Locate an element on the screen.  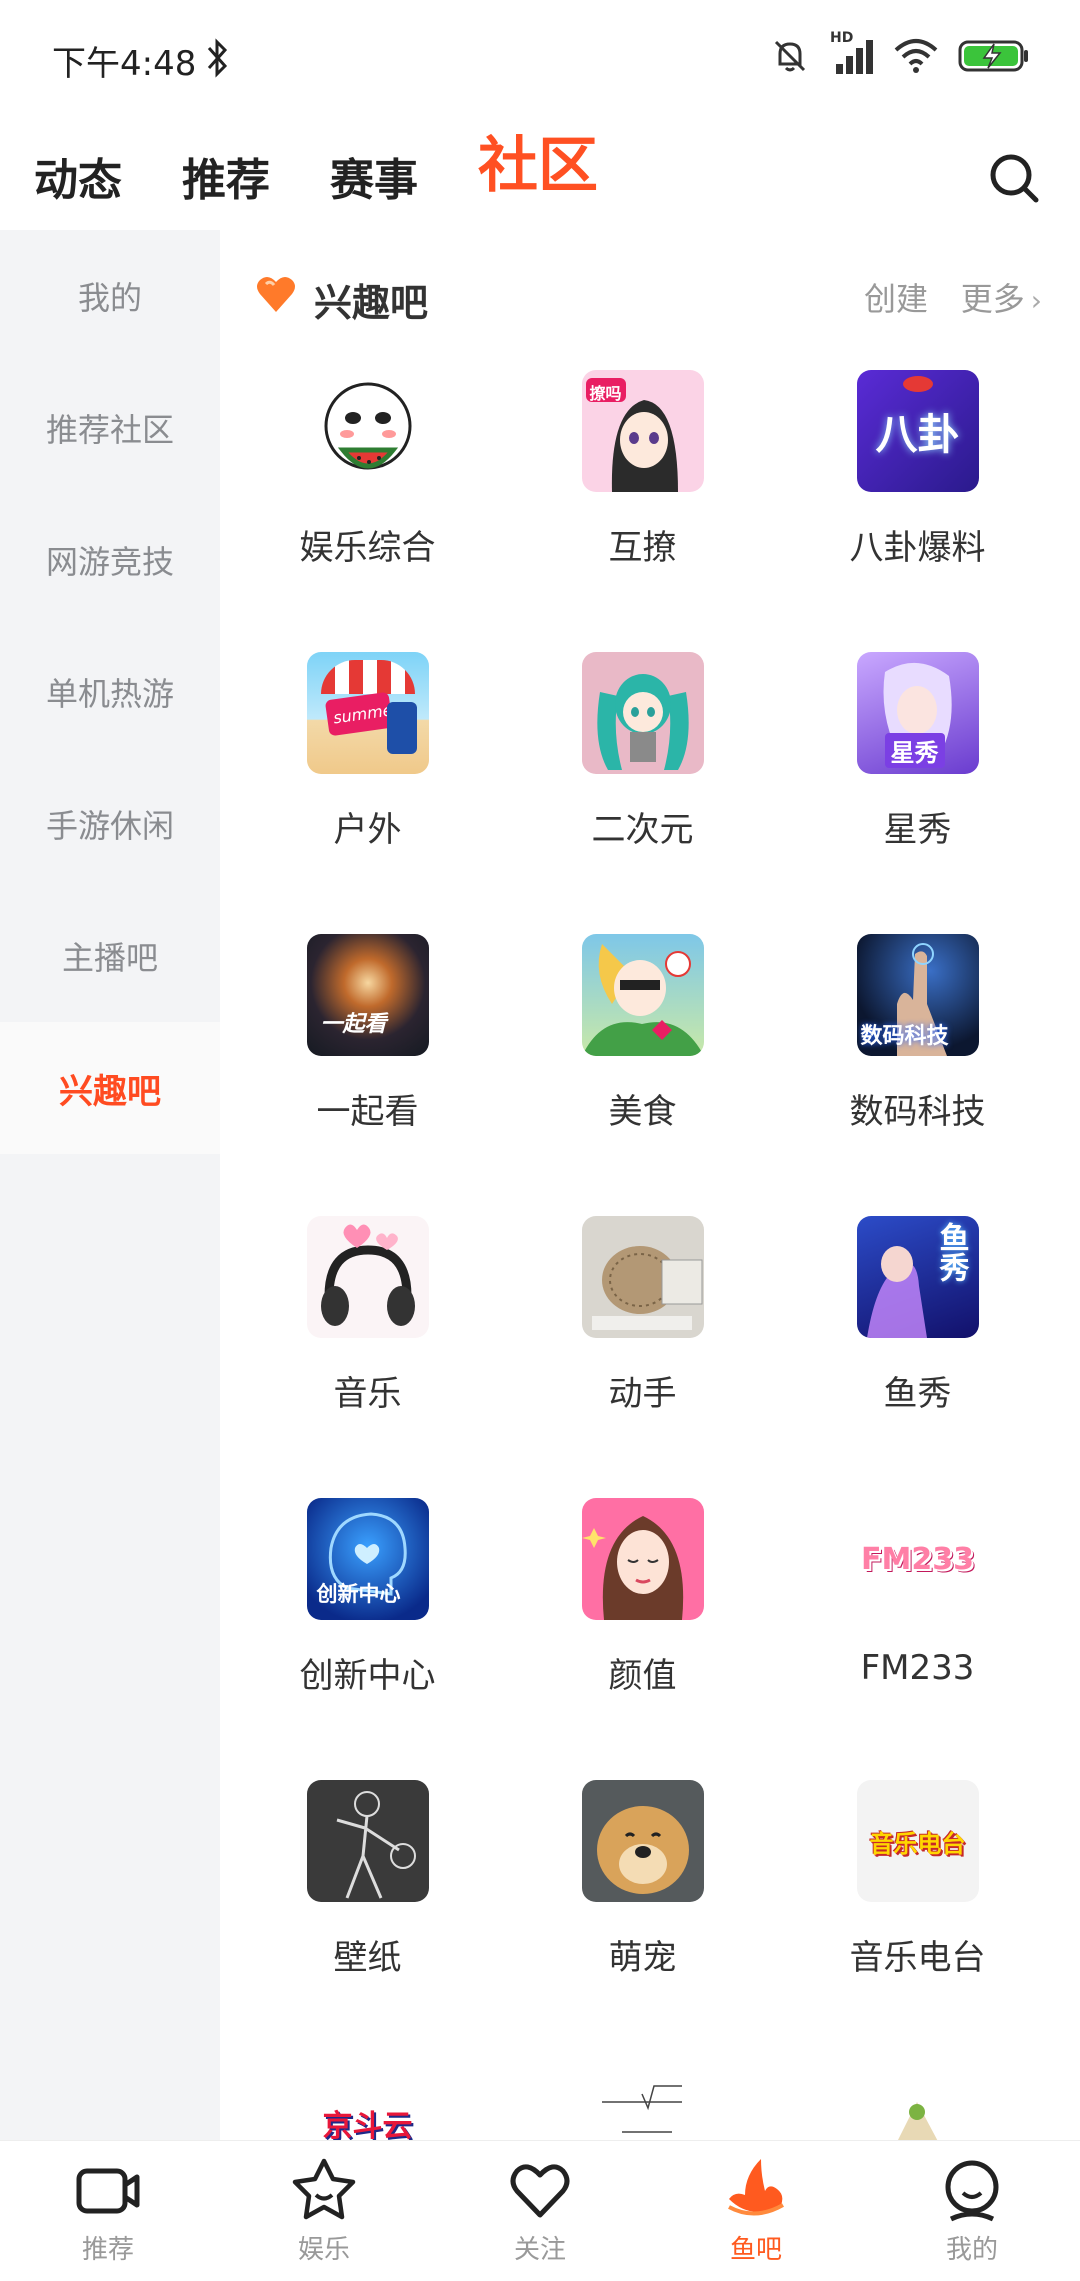
tab-saishi: 赛事 is located at coordinates (374, 176).